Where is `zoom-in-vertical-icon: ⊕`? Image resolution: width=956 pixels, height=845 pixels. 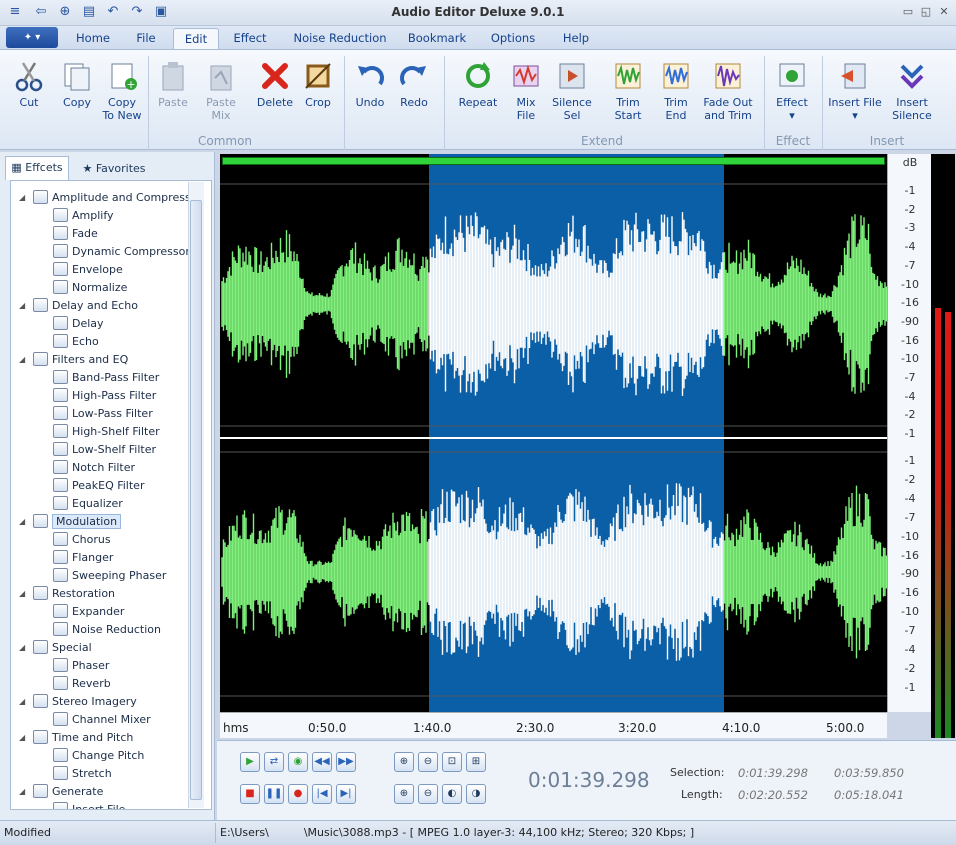 zoom-in-vertical-icon: ⊕ is located at coordinates (404, 794).